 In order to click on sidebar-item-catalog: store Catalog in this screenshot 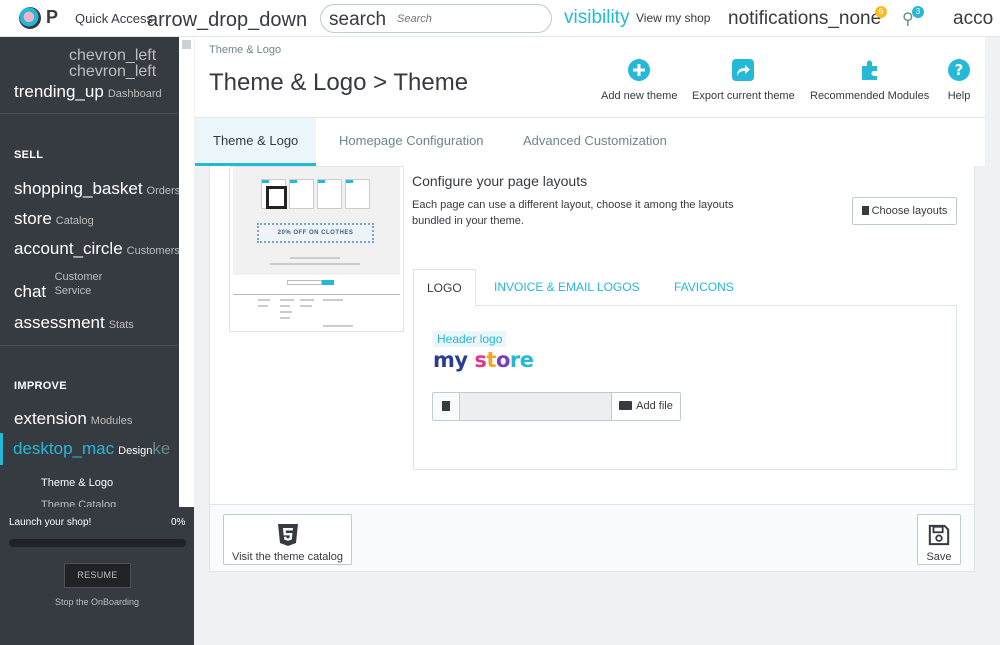, I will do `click(54, 219)`.